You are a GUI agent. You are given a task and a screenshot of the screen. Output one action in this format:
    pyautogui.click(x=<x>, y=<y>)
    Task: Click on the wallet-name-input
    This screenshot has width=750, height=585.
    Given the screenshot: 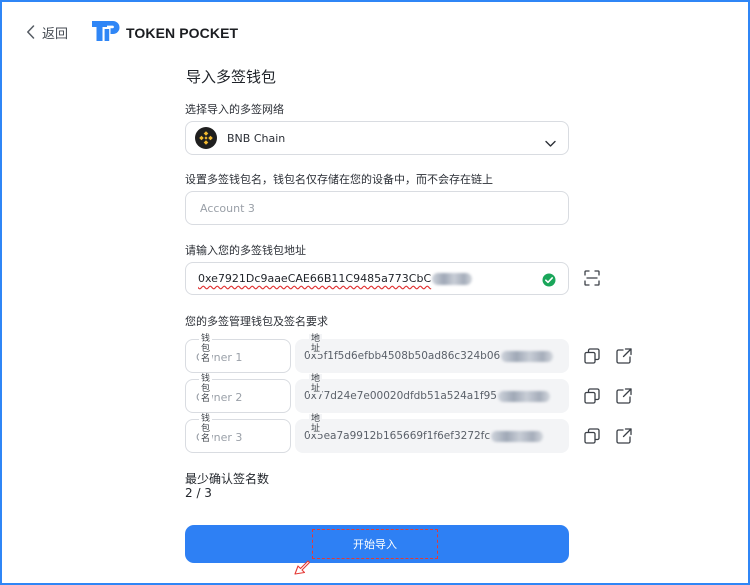 What is the action you would take?
    pyautogui.click(x=375, y=208)
    